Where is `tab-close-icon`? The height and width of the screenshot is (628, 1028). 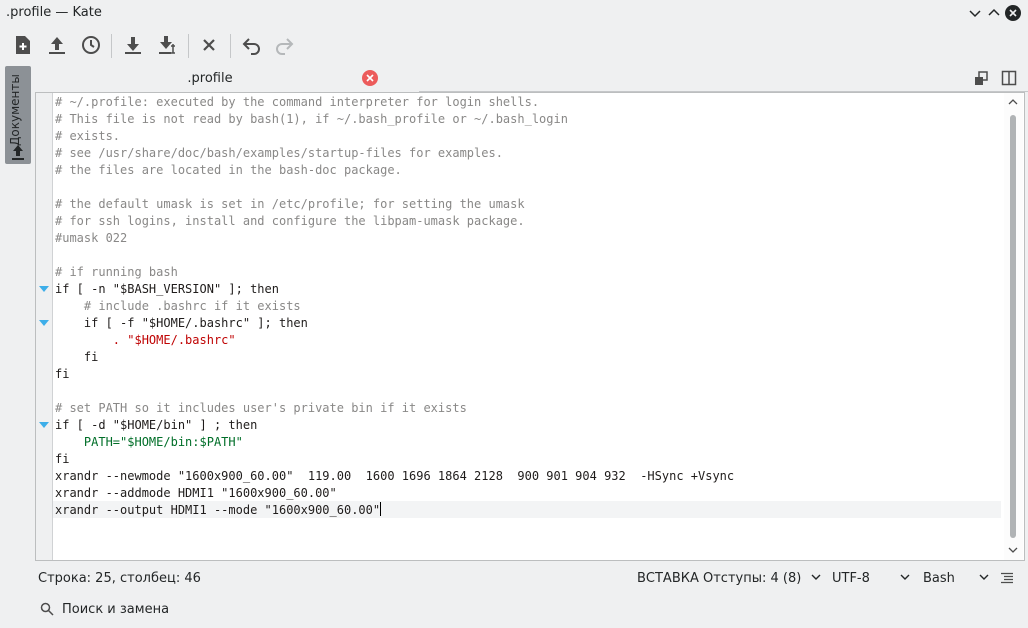 tab-close-icon is located at coordinates (370, 78).